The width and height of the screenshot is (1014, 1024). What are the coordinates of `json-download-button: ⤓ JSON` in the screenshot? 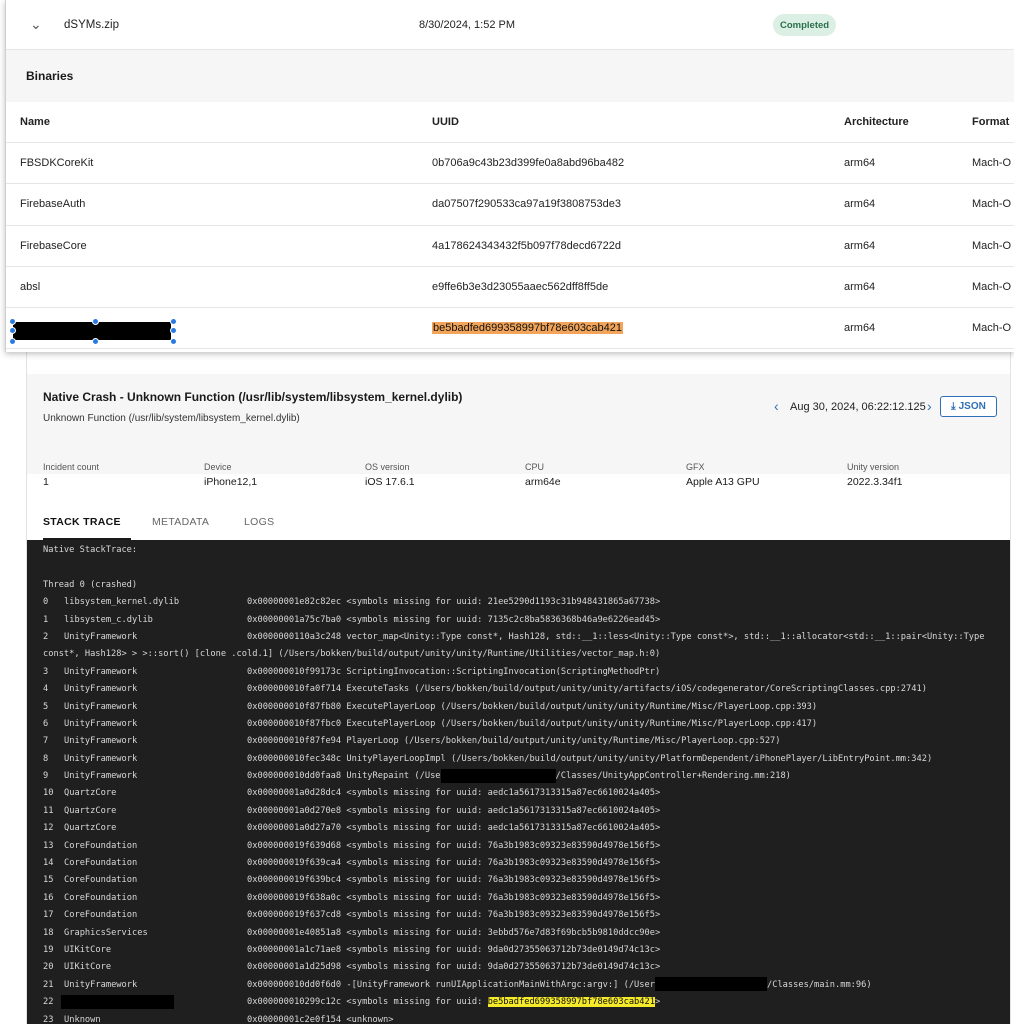 It's located at (968, 406).